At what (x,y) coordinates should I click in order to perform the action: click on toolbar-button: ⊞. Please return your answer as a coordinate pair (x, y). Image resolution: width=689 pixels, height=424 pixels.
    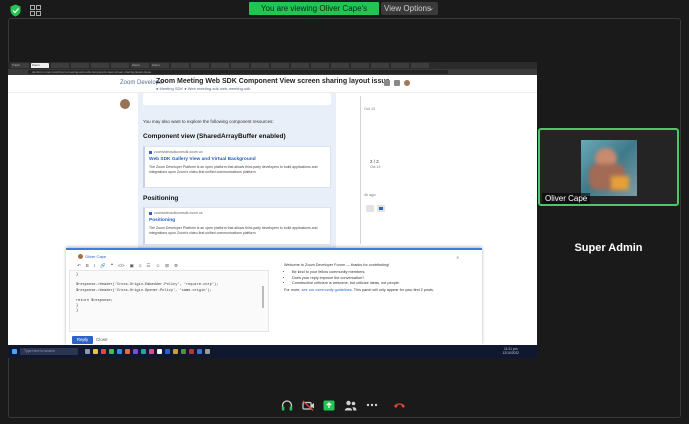
    Looking at the image, I should click on (167, 266).